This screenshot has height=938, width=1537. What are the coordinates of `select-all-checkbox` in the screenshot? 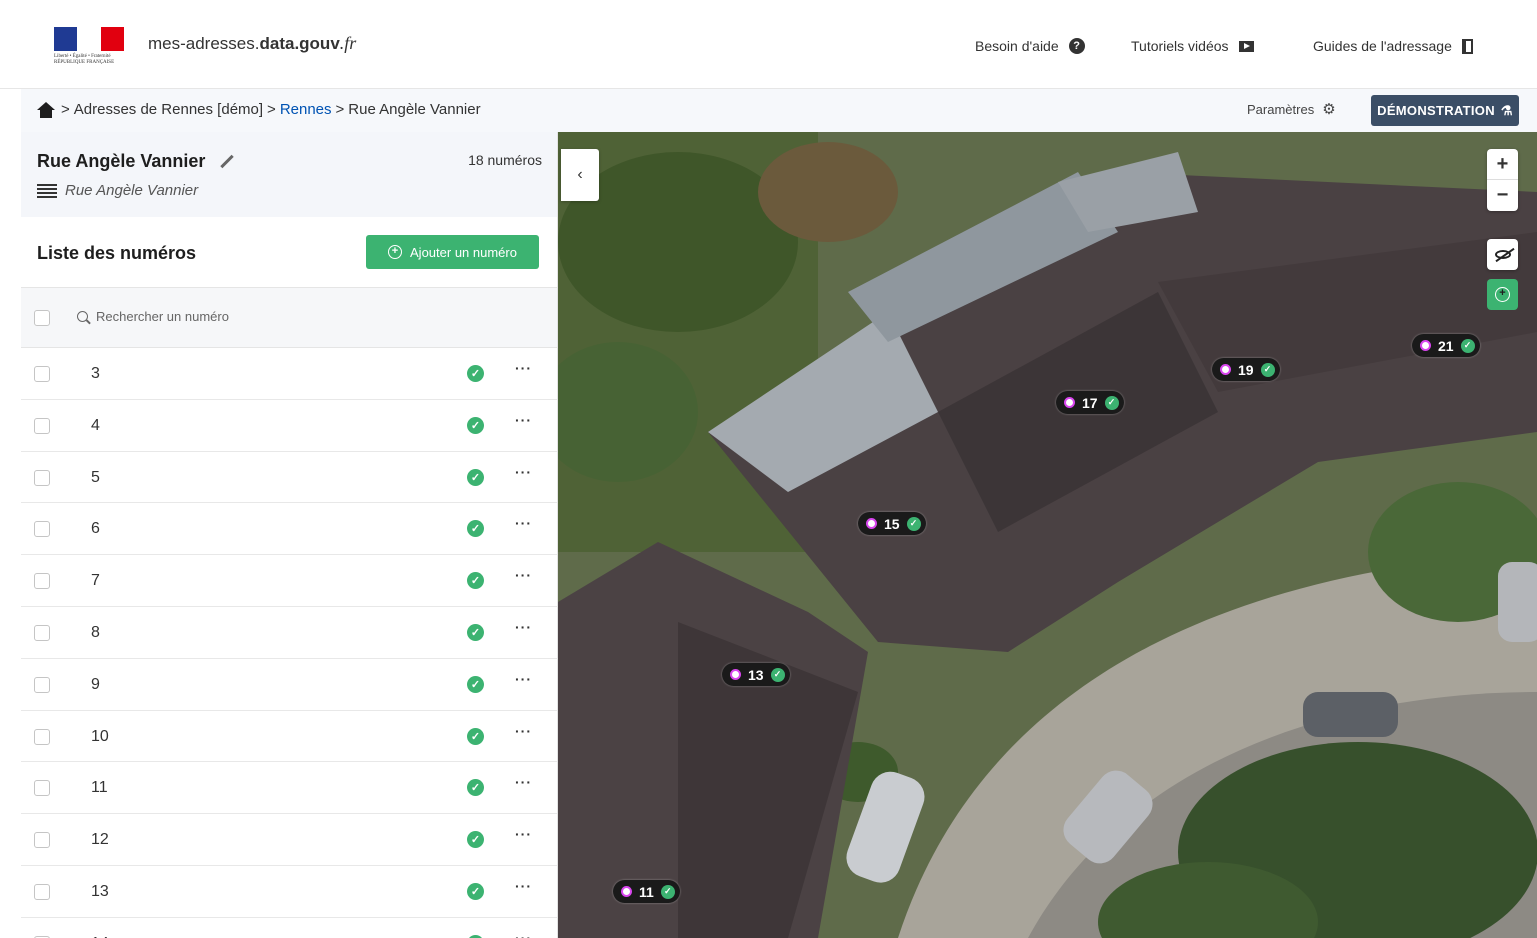 It's located at (42, 318).